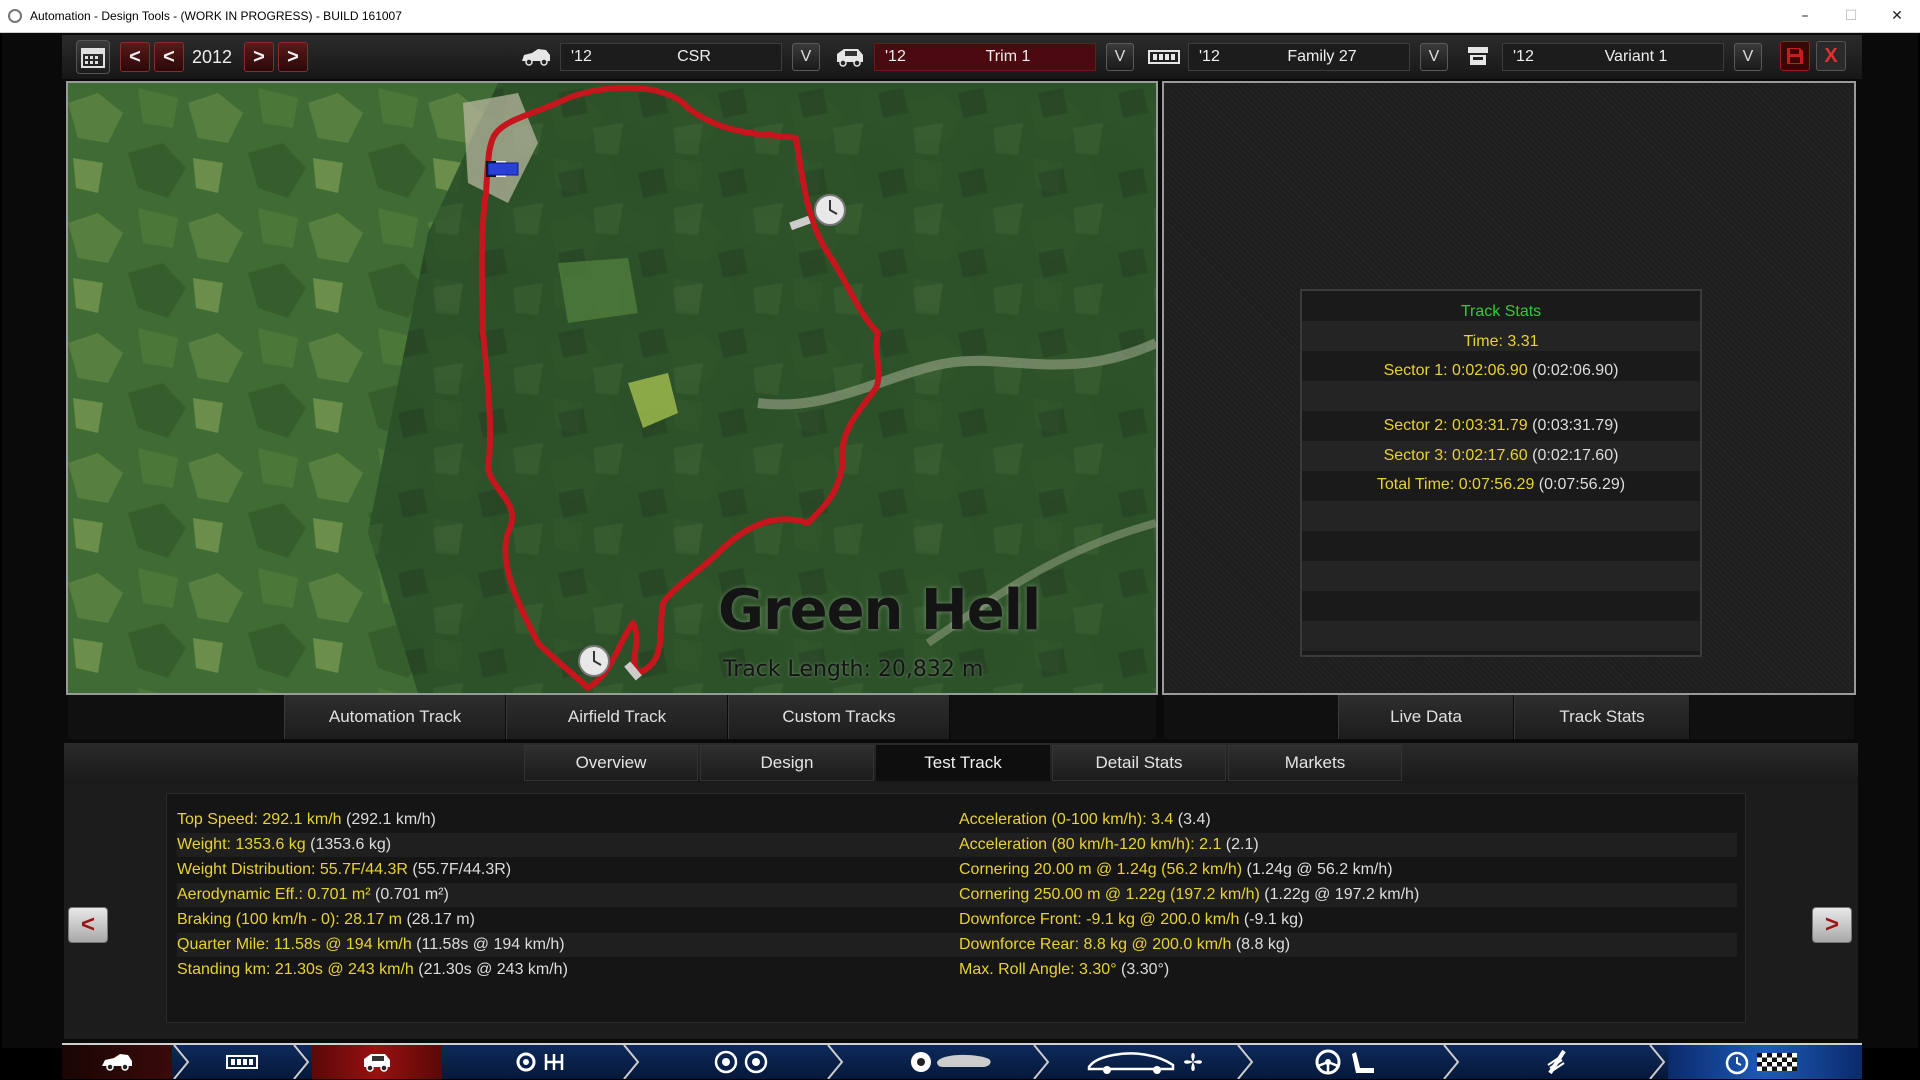  I want to click on app-logo-icon, so click(15, 16).